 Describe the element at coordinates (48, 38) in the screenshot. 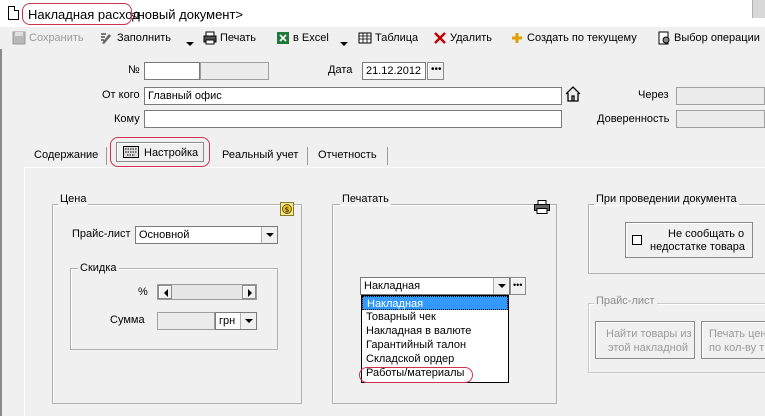

I see `save-button: Сохранить` at that location.